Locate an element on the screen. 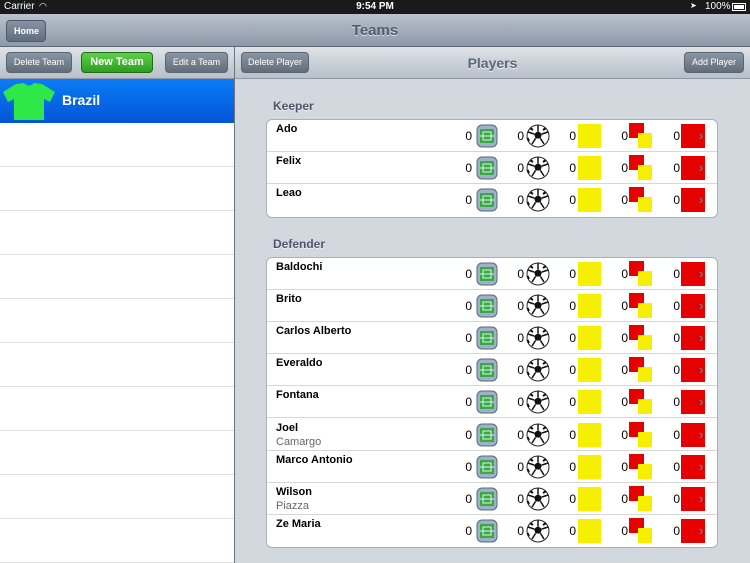 The height and width of the screenshot is (563, 750). section-header-defender: Defender is located at coordinates (299, 243).